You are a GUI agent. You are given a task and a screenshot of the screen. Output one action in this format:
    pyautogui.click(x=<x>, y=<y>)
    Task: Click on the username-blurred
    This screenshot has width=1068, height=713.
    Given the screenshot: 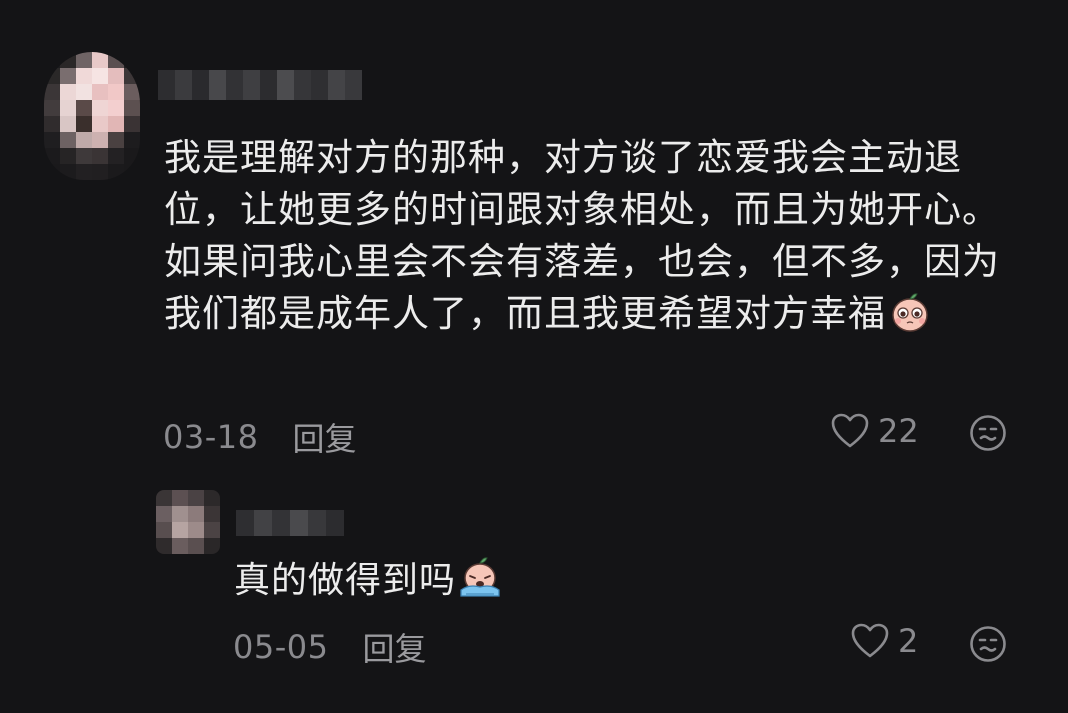 What is the action you would take?
    pyautogui.click(x=260, y=85)
    